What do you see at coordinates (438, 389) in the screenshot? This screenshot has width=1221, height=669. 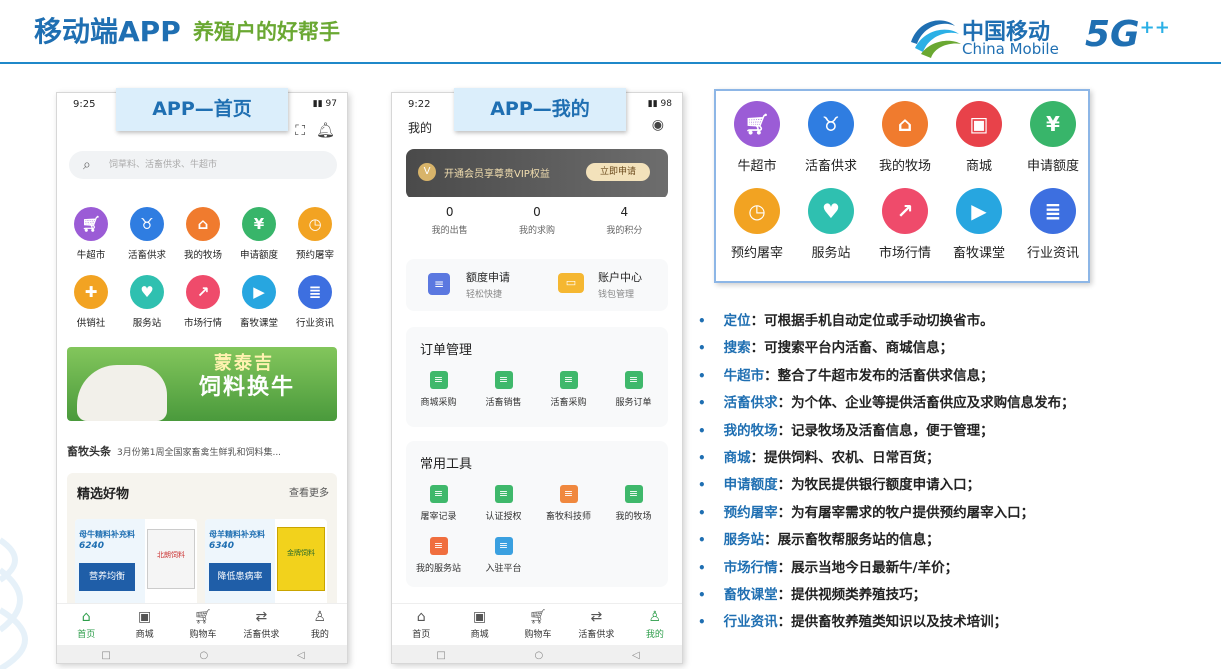 I see `tool-item: ≡ 商城采购` at bounding box center [438, 389].